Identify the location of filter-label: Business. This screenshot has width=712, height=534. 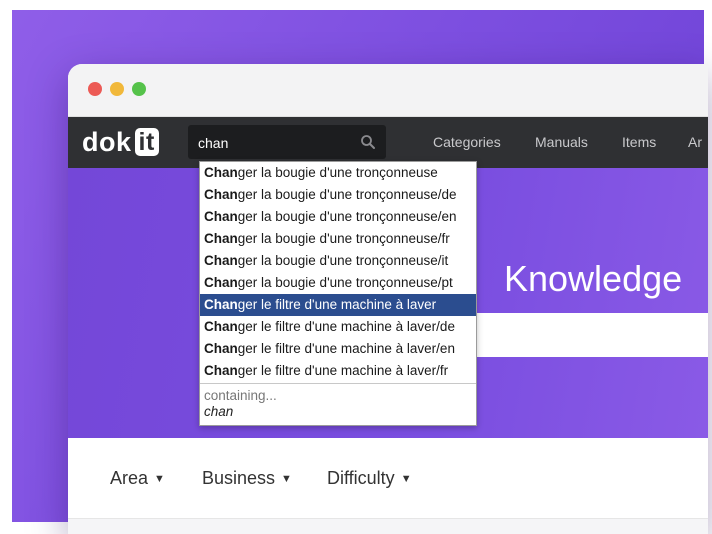
(239, 478).